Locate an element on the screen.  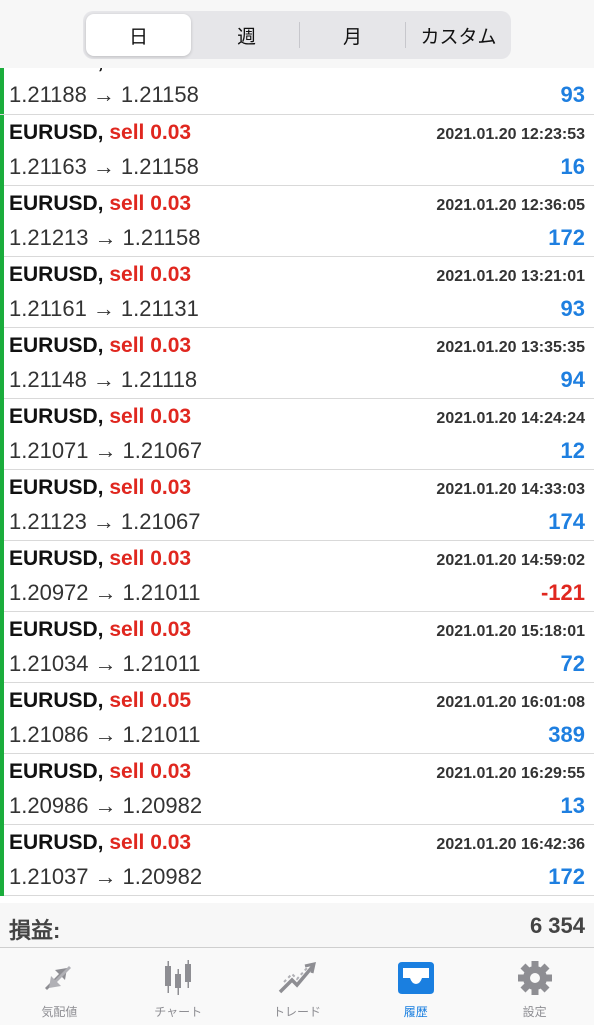
deal-prices: 1.21071 → 1.21067 is located at coordinates (105, 451).